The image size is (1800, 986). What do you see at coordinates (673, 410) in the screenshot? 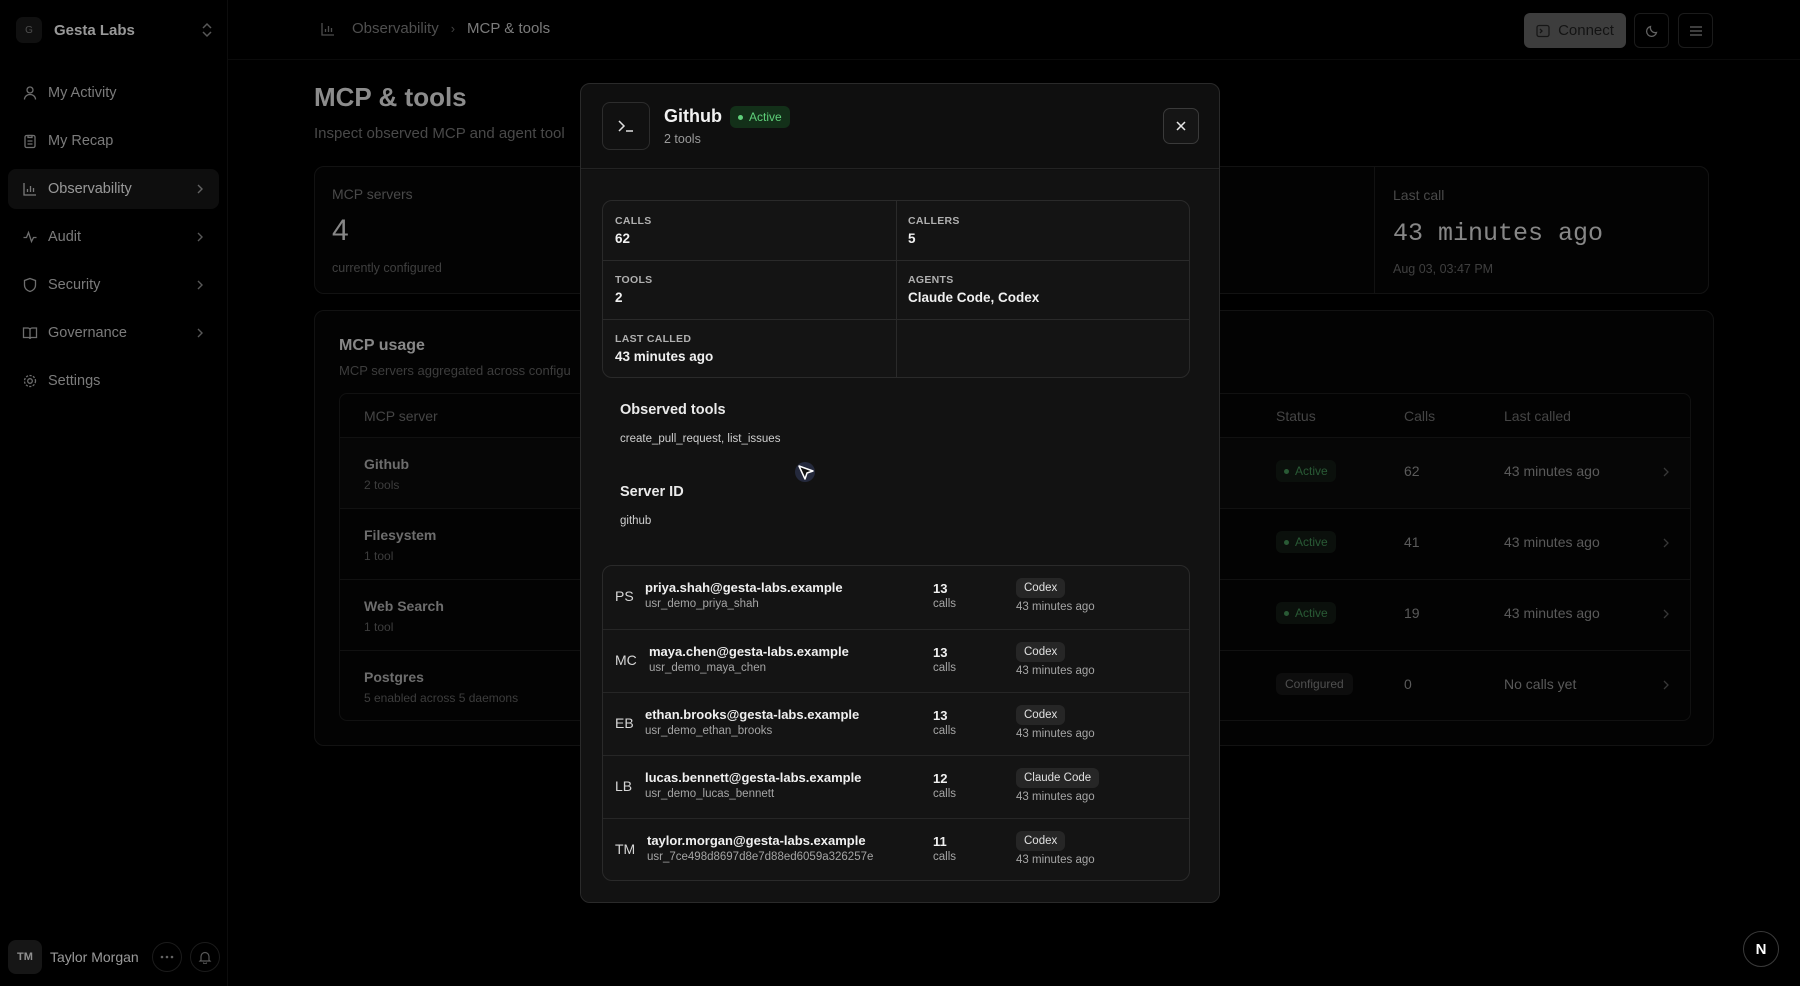
I see `observed-tools-title: Observed tools` at bounding box center [673, 410].